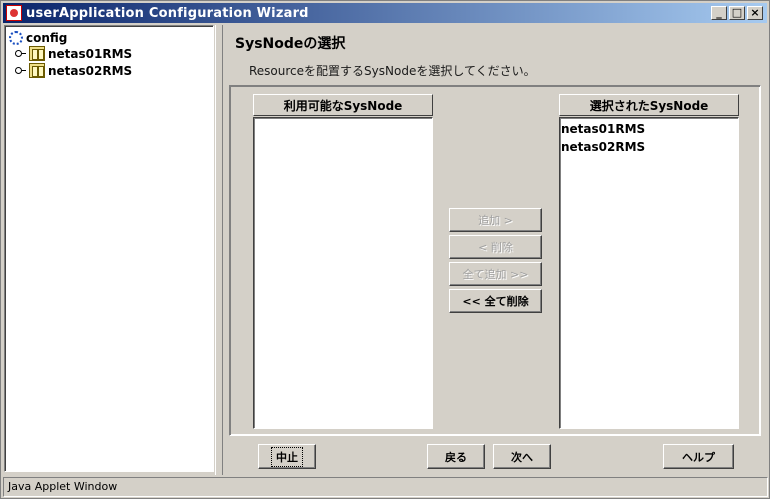  What do you see at coordinates (343, 273) in the screenshot?
I see `available-sysnode-list` at bounding box center [343, 273].